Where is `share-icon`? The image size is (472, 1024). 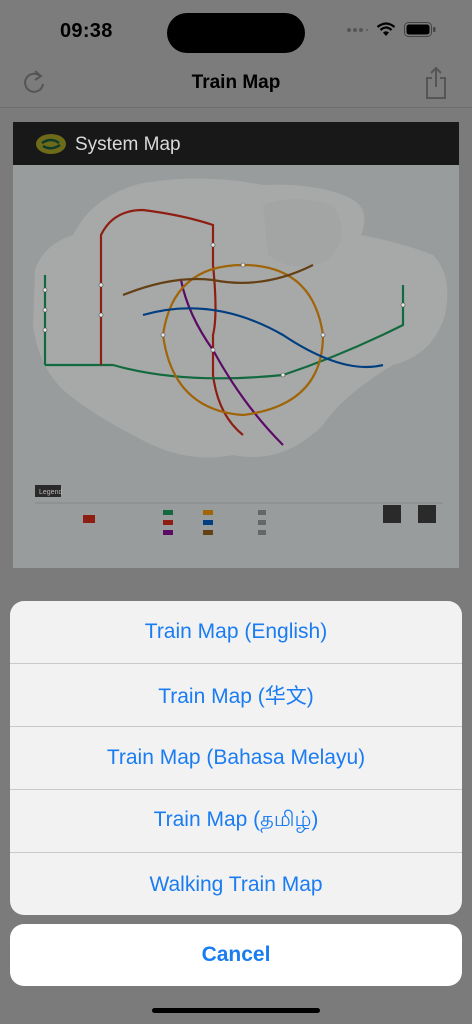
share-icon is located at coordinates (436, 83).